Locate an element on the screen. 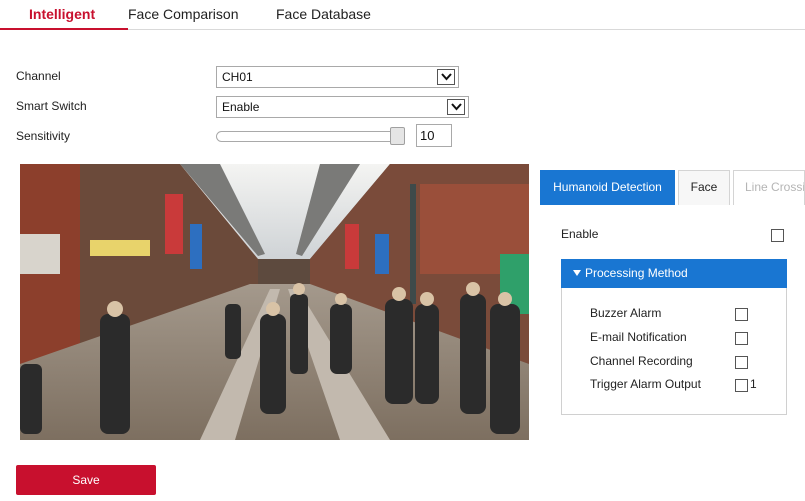 The height and width of the screenshot is (501, 805). tab-face: Face is located at coordinates (704, 187).